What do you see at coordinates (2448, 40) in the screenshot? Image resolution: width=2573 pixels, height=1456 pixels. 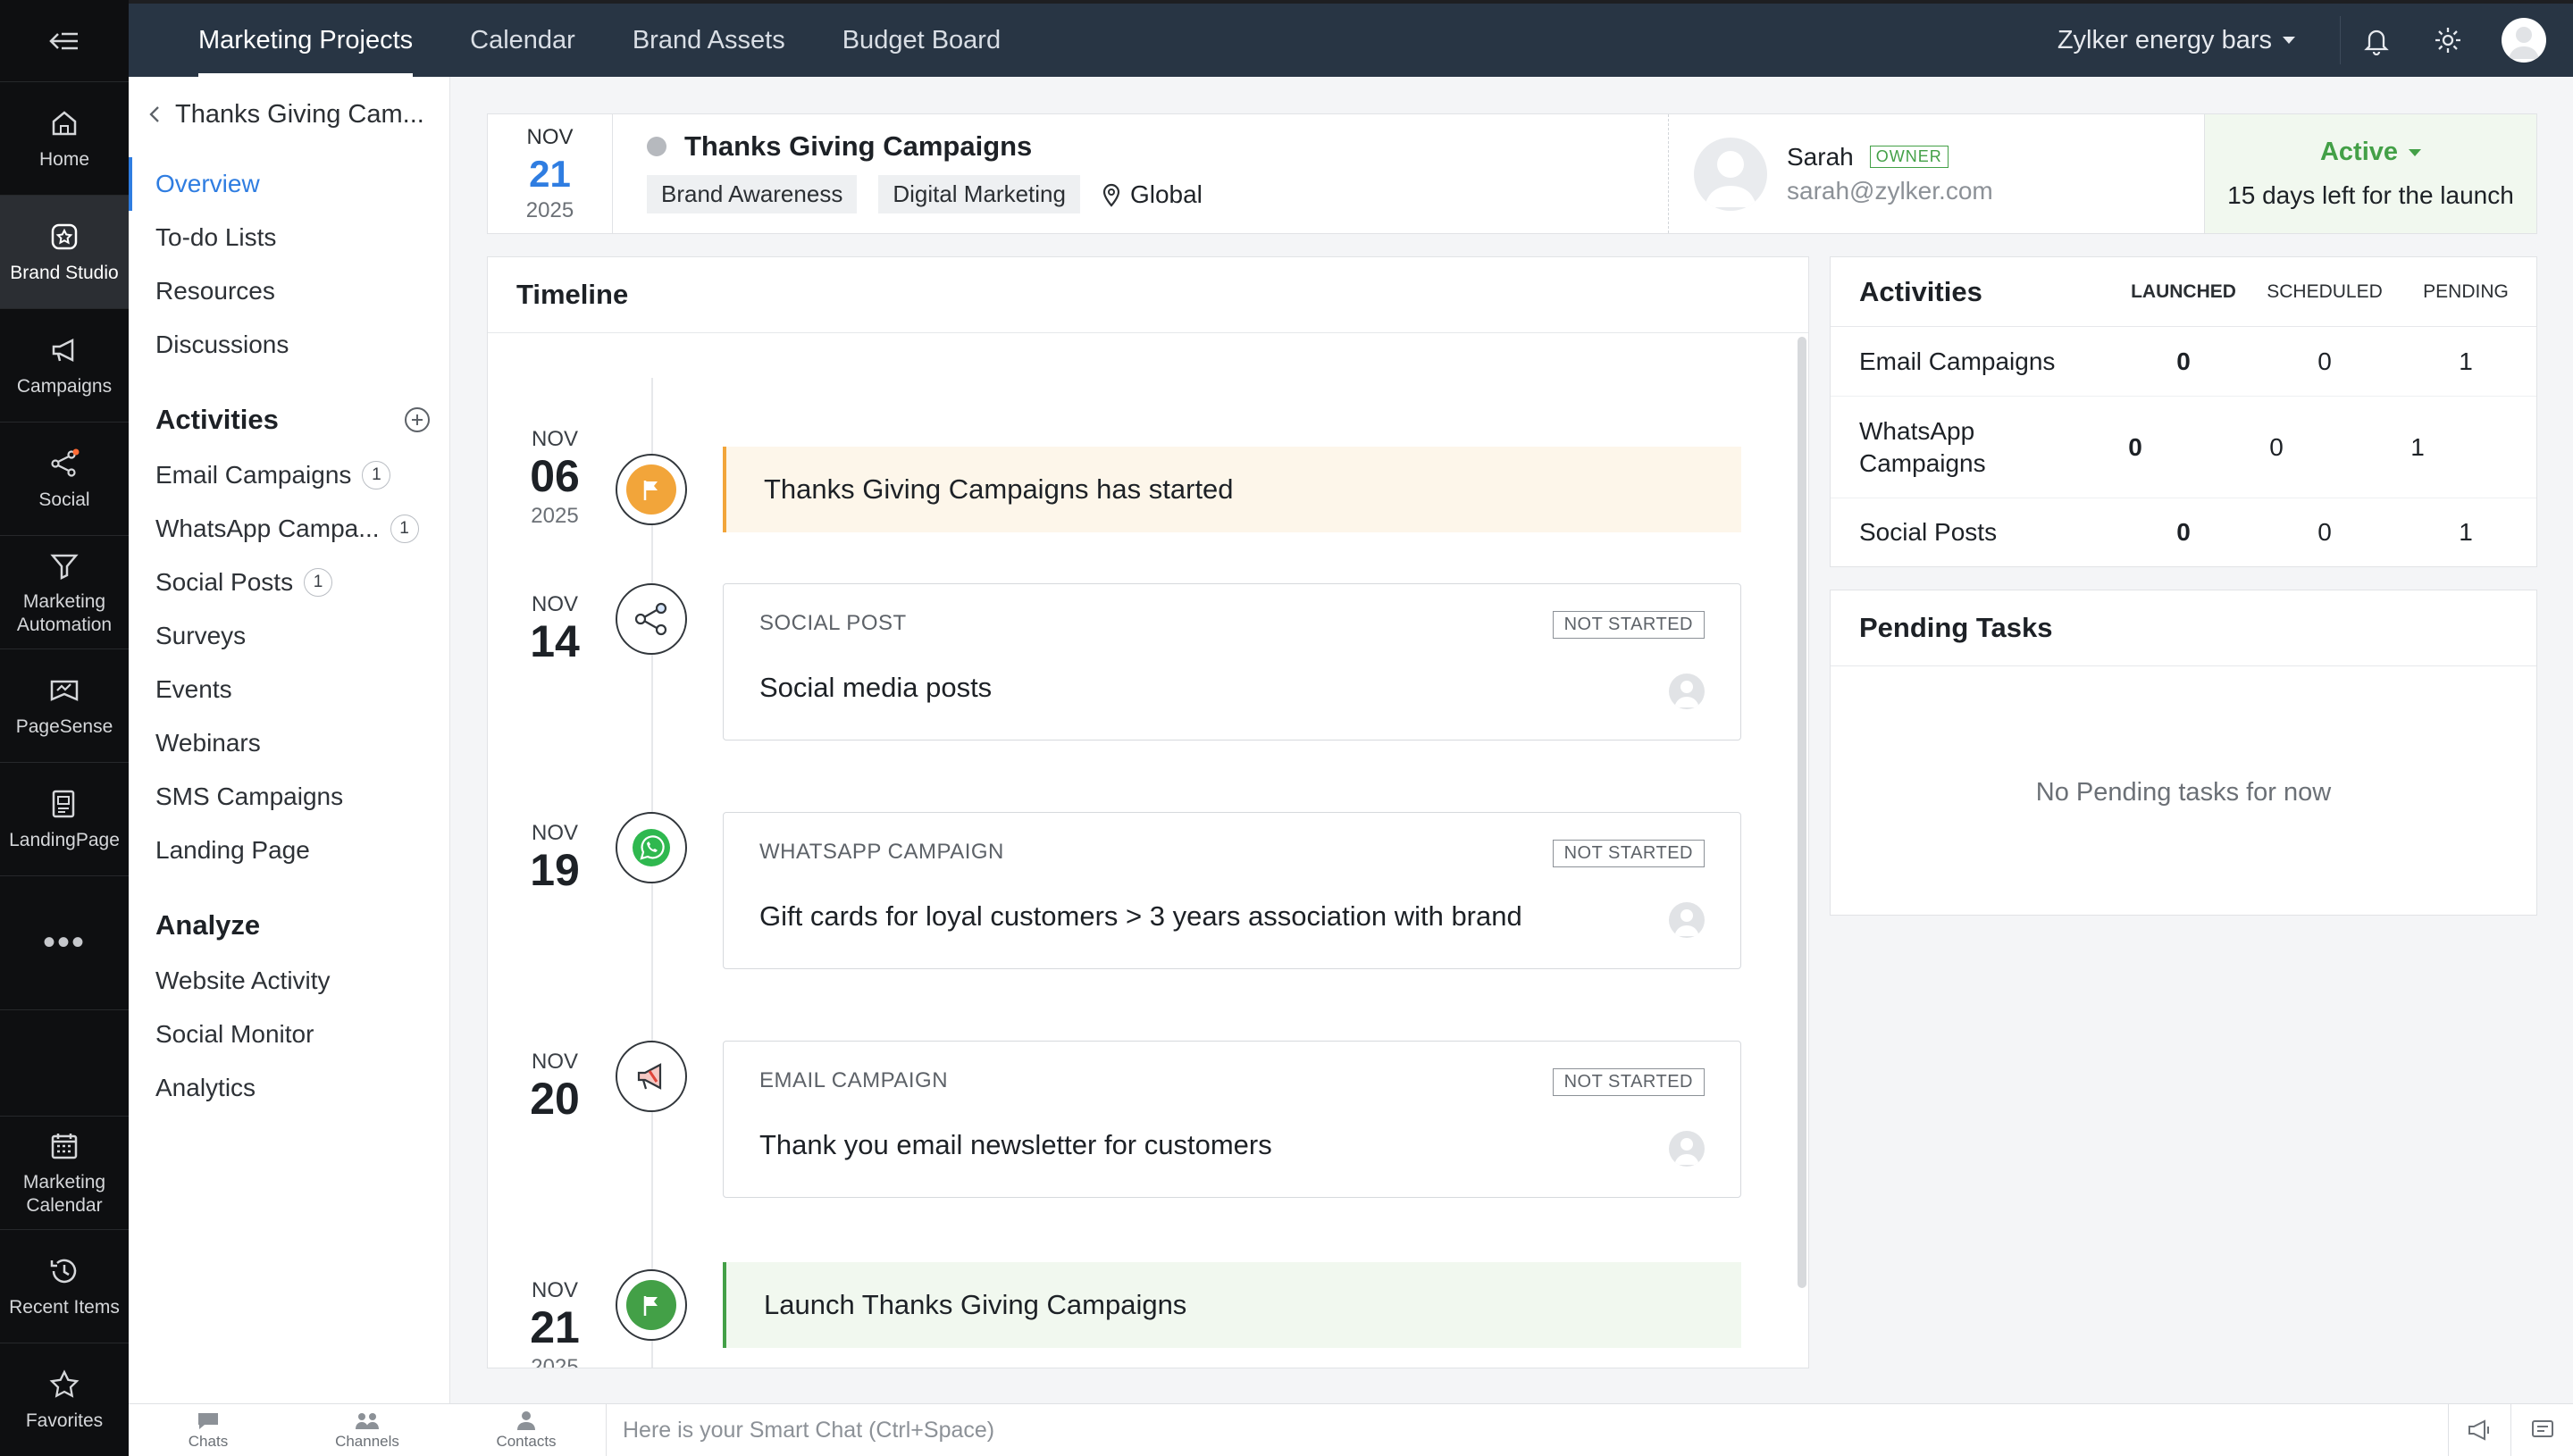 I see `settings-button` at bounding box center [2448, 40].